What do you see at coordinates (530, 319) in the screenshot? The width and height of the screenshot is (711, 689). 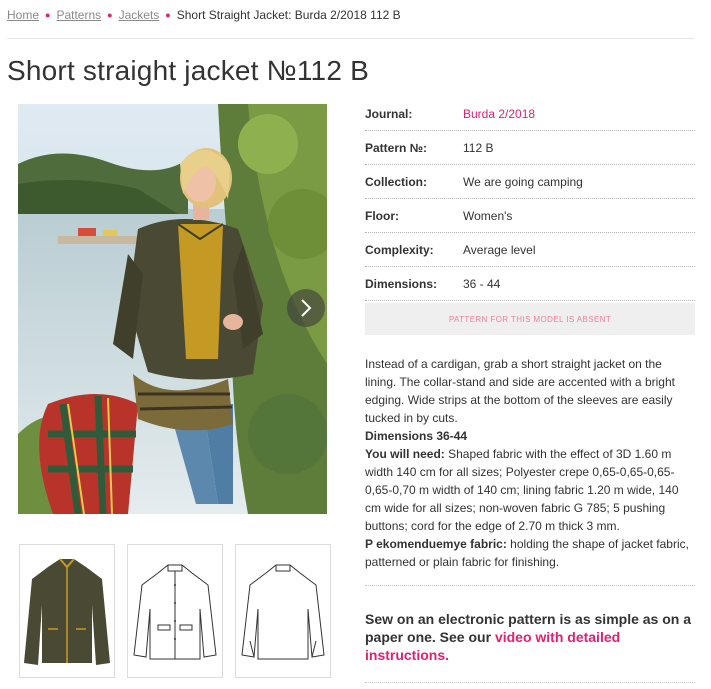 I see `pattern-absent-notice: PATTERN FOR THIS MODEL IS ABSENT` at bounding box center [530, 319].